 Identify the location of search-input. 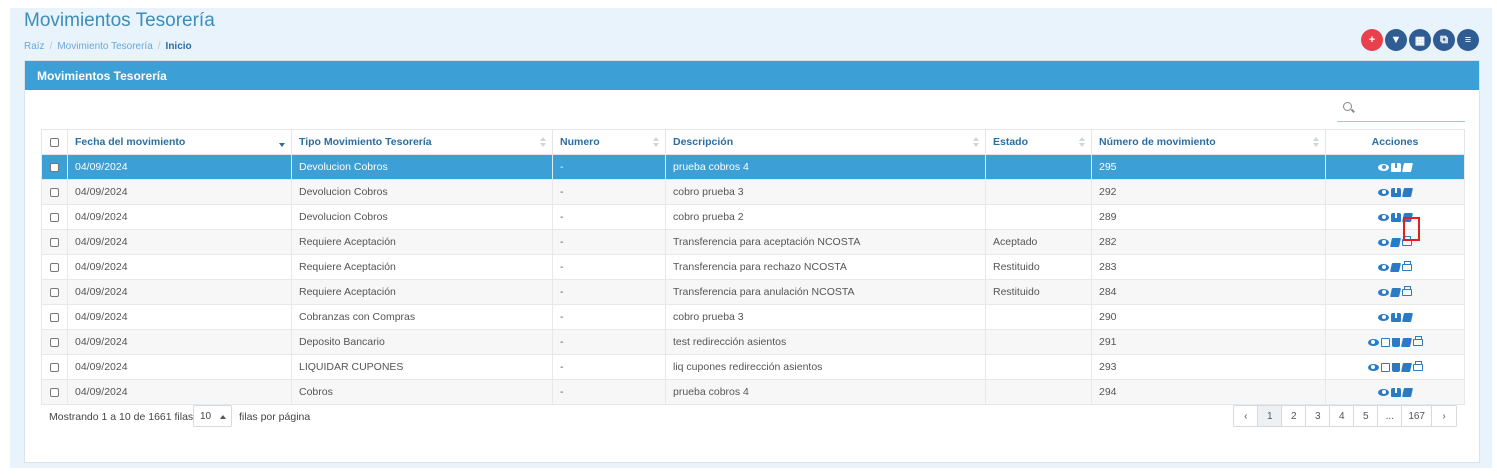
(1401, 109).